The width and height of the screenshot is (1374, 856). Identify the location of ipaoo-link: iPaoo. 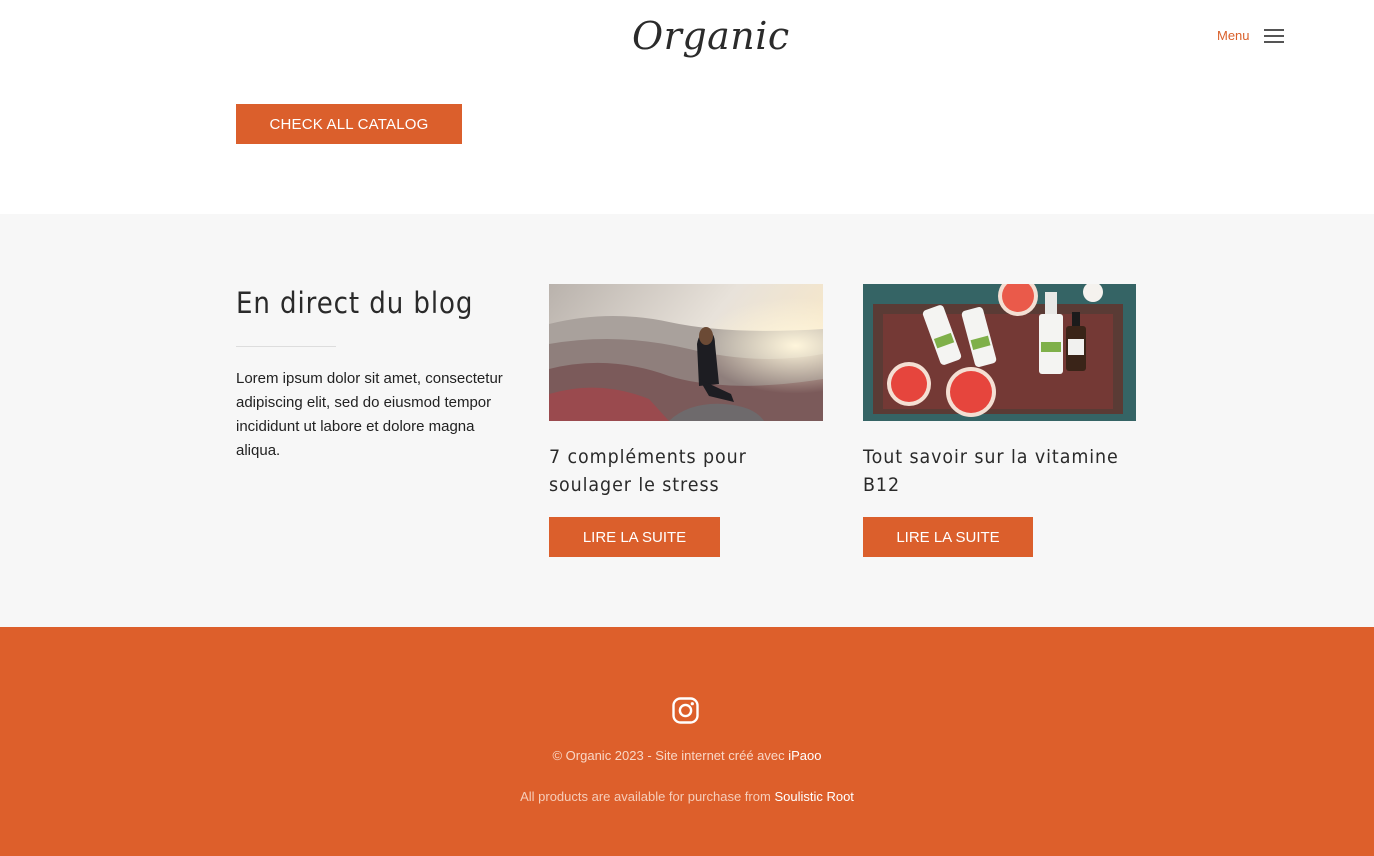
(804, 755).